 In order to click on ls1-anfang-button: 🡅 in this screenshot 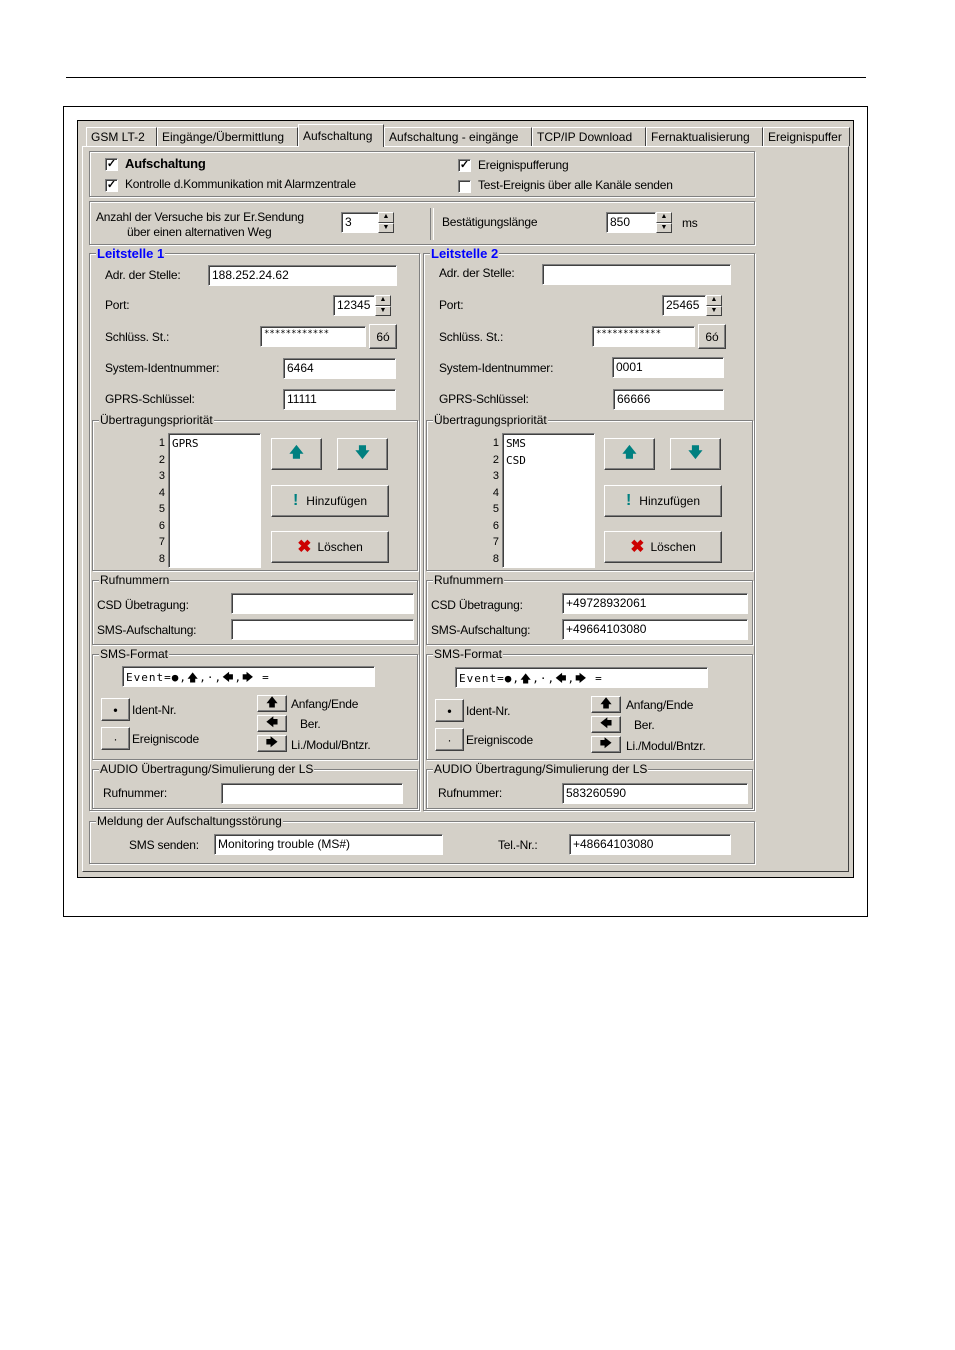, I will do `click(272, 703)`.